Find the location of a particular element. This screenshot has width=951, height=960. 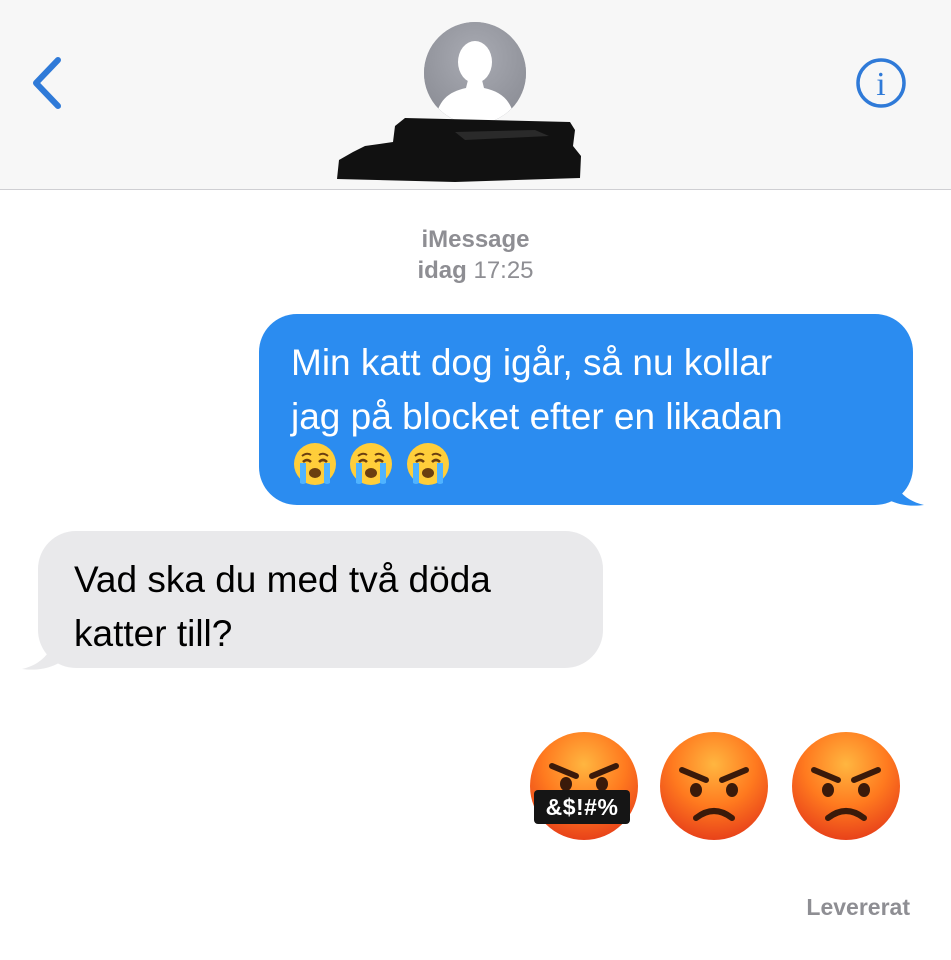

incoming-message-bubble: Vad ska du med två döda katter till? is located at coordinates (320, 599).